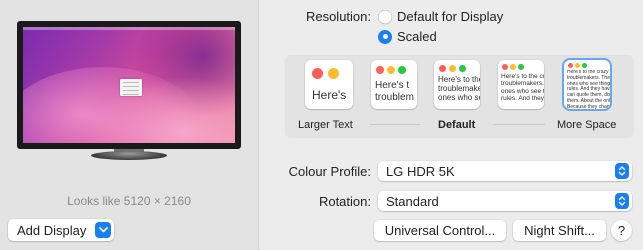  What do you see at coordinates (385, 36) in the screenshot?
I see `radio-button-selected` at bounding box center [385, 36].